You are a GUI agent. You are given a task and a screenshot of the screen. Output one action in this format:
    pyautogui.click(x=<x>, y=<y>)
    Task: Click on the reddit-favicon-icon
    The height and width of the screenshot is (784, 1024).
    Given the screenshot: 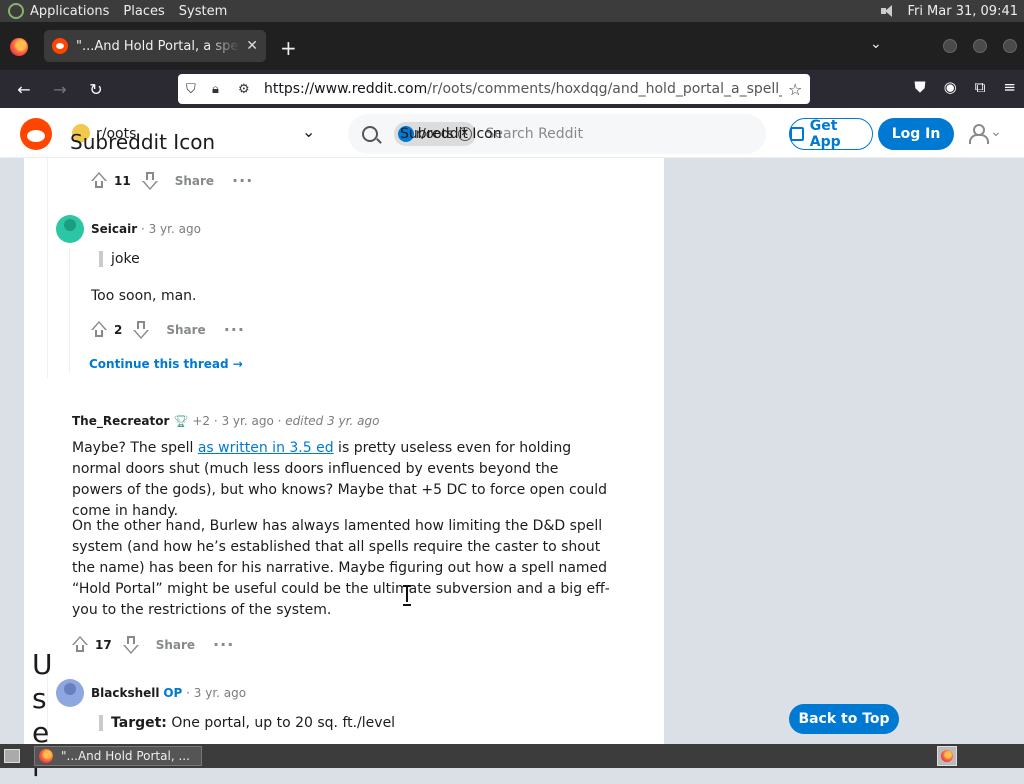 What is the action you would take?
    pyautogui.click(x=60, y=46)
    